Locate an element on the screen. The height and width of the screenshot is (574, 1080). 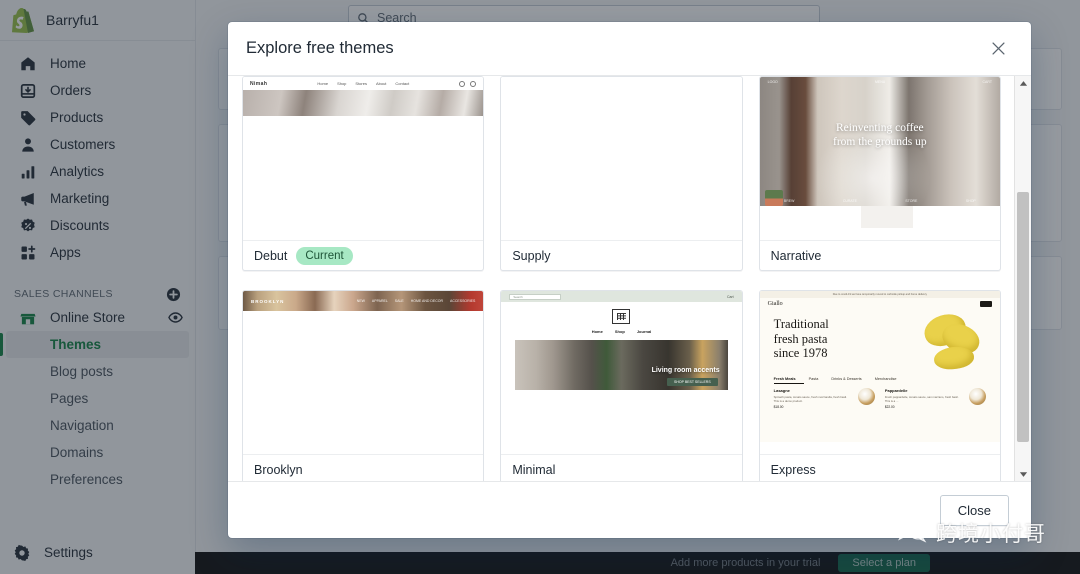
express-headline-line3: since 1978 is located at coordinates (800, 353).